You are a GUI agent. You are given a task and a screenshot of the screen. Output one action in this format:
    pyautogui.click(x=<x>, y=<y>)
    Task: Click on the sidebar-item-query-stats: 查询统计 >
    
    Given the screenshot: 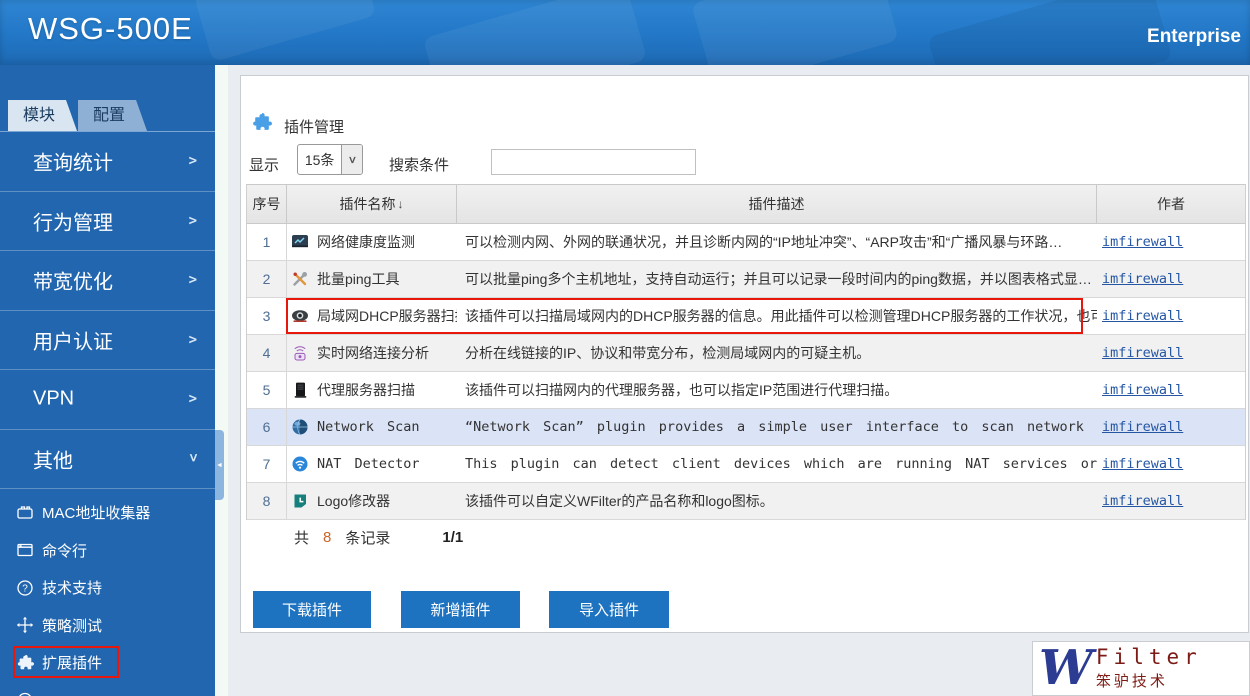 What is the action you would take?
    pyautogui.click(x=107, y=162)
    